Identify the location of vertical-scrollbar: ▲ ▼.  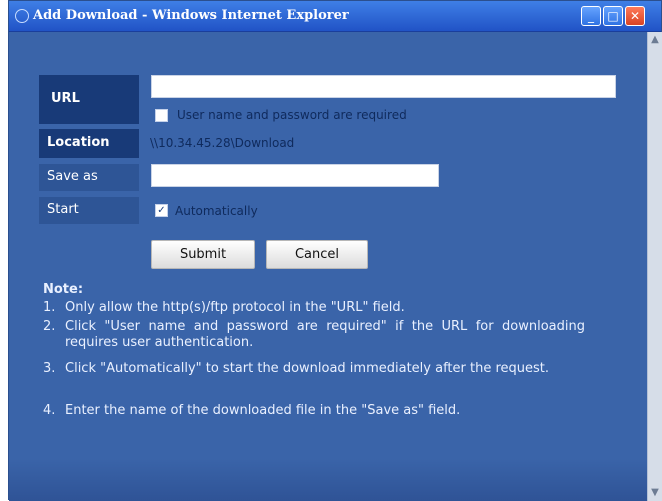
(654, 266).